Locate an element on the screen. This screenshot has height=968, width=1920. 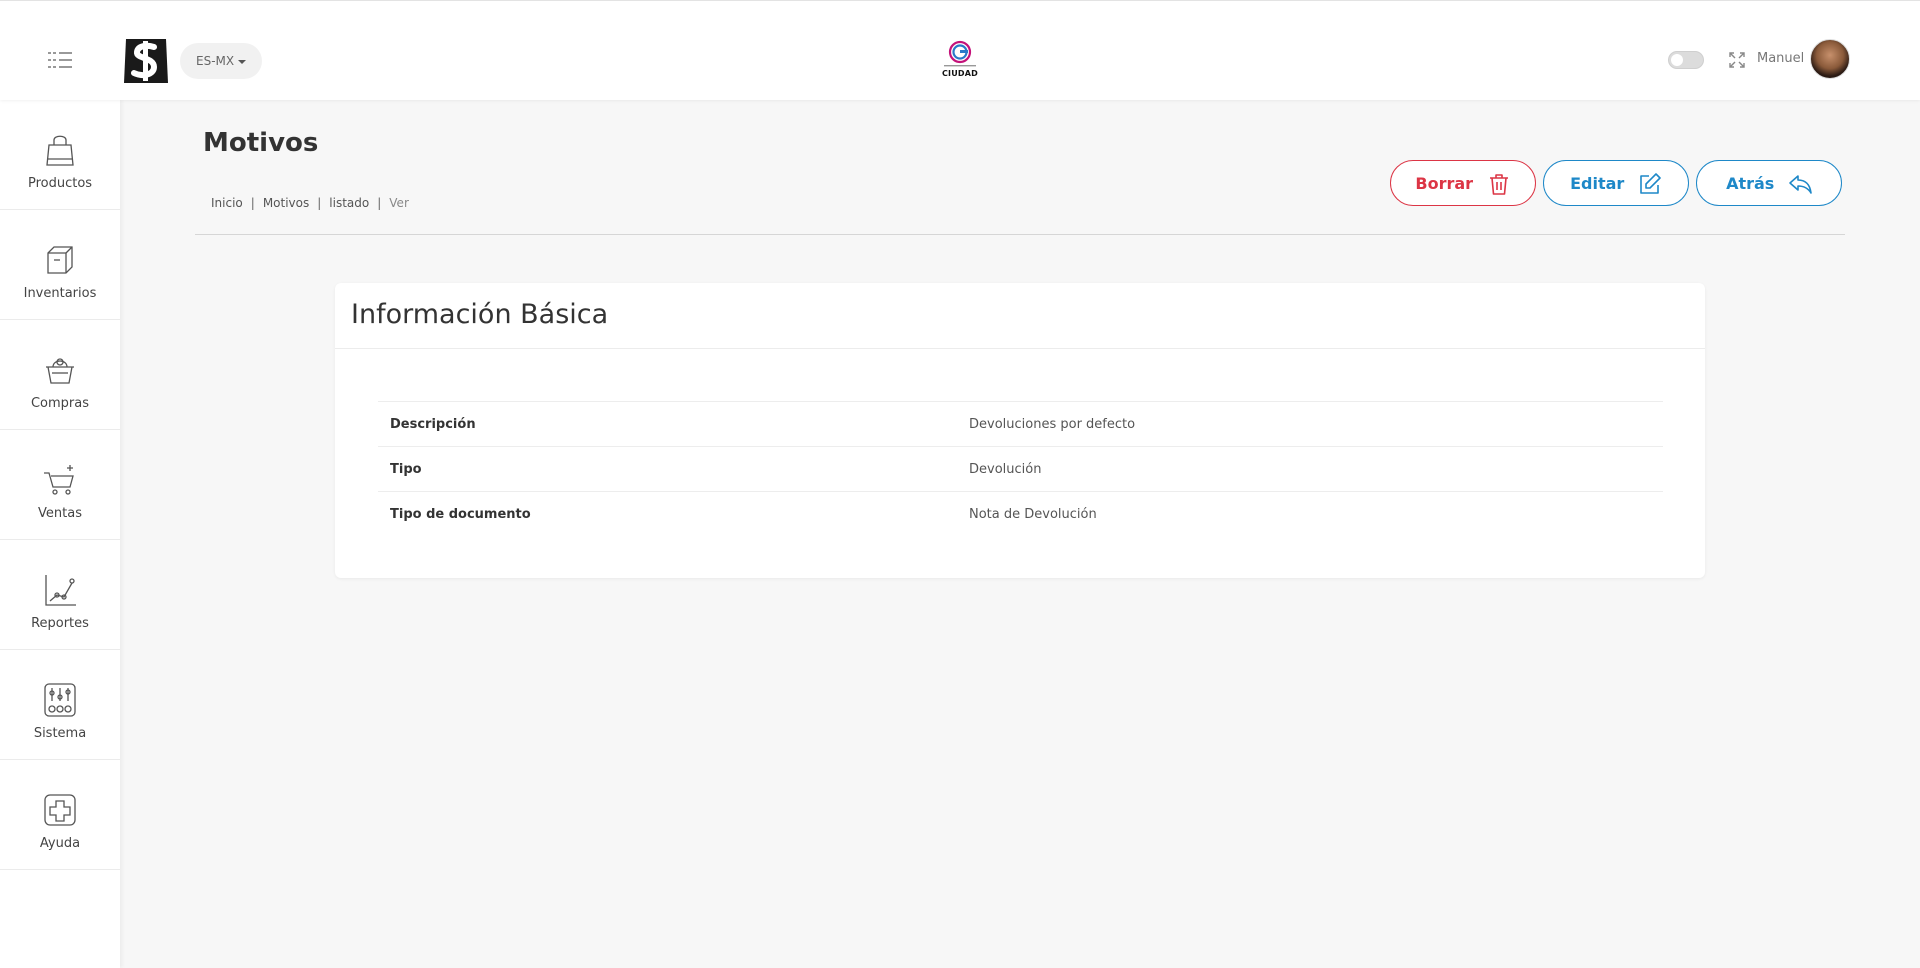
client-logo: CIUDAD is located at coordinates (960, 62).